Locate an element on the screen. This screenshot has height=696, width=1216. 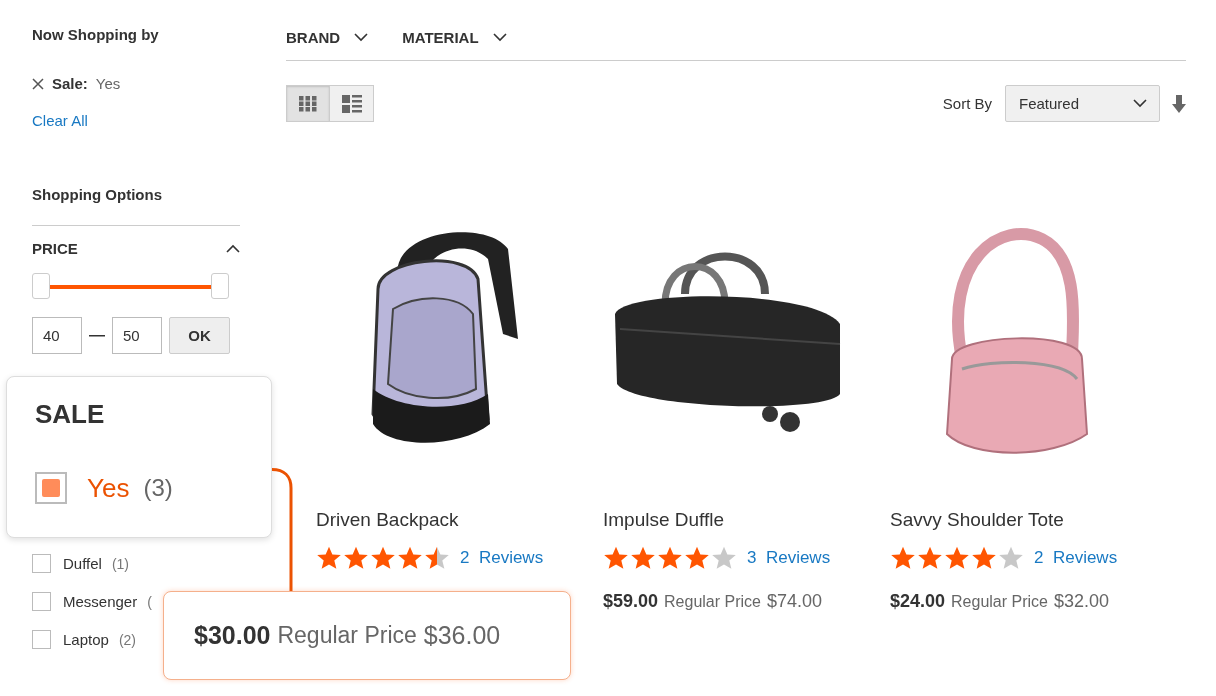
sort-label: Sort By is located at coordinates (967, 103).